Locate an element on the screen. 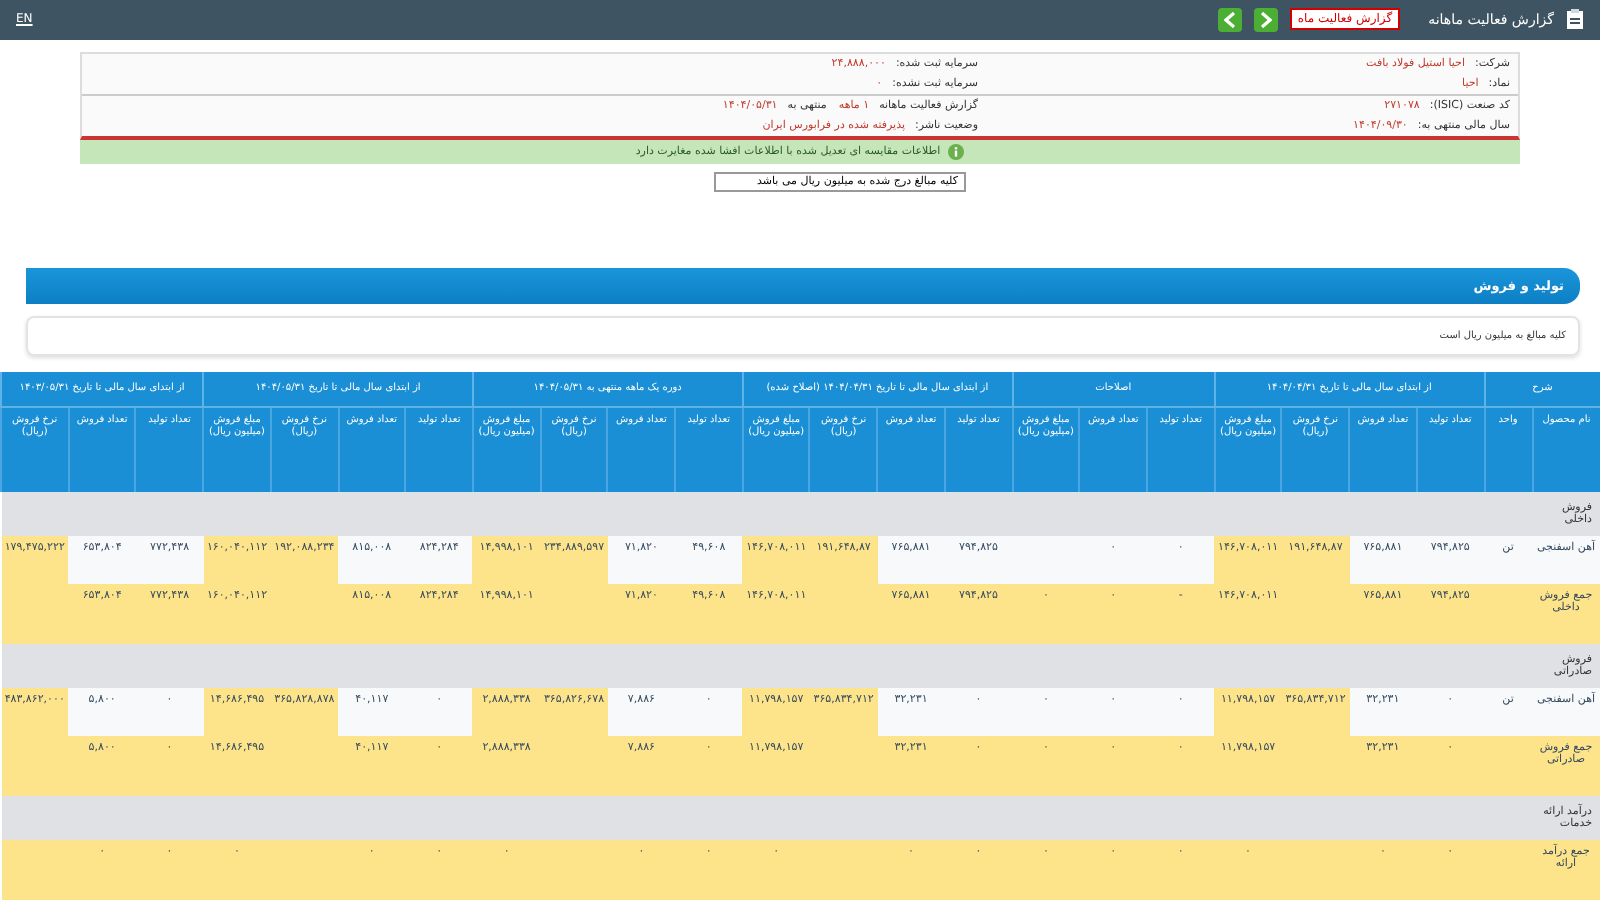 Image resolution: width=1600 pixels, height=900 pixels. info-icon is located at coordinates (956, 151).